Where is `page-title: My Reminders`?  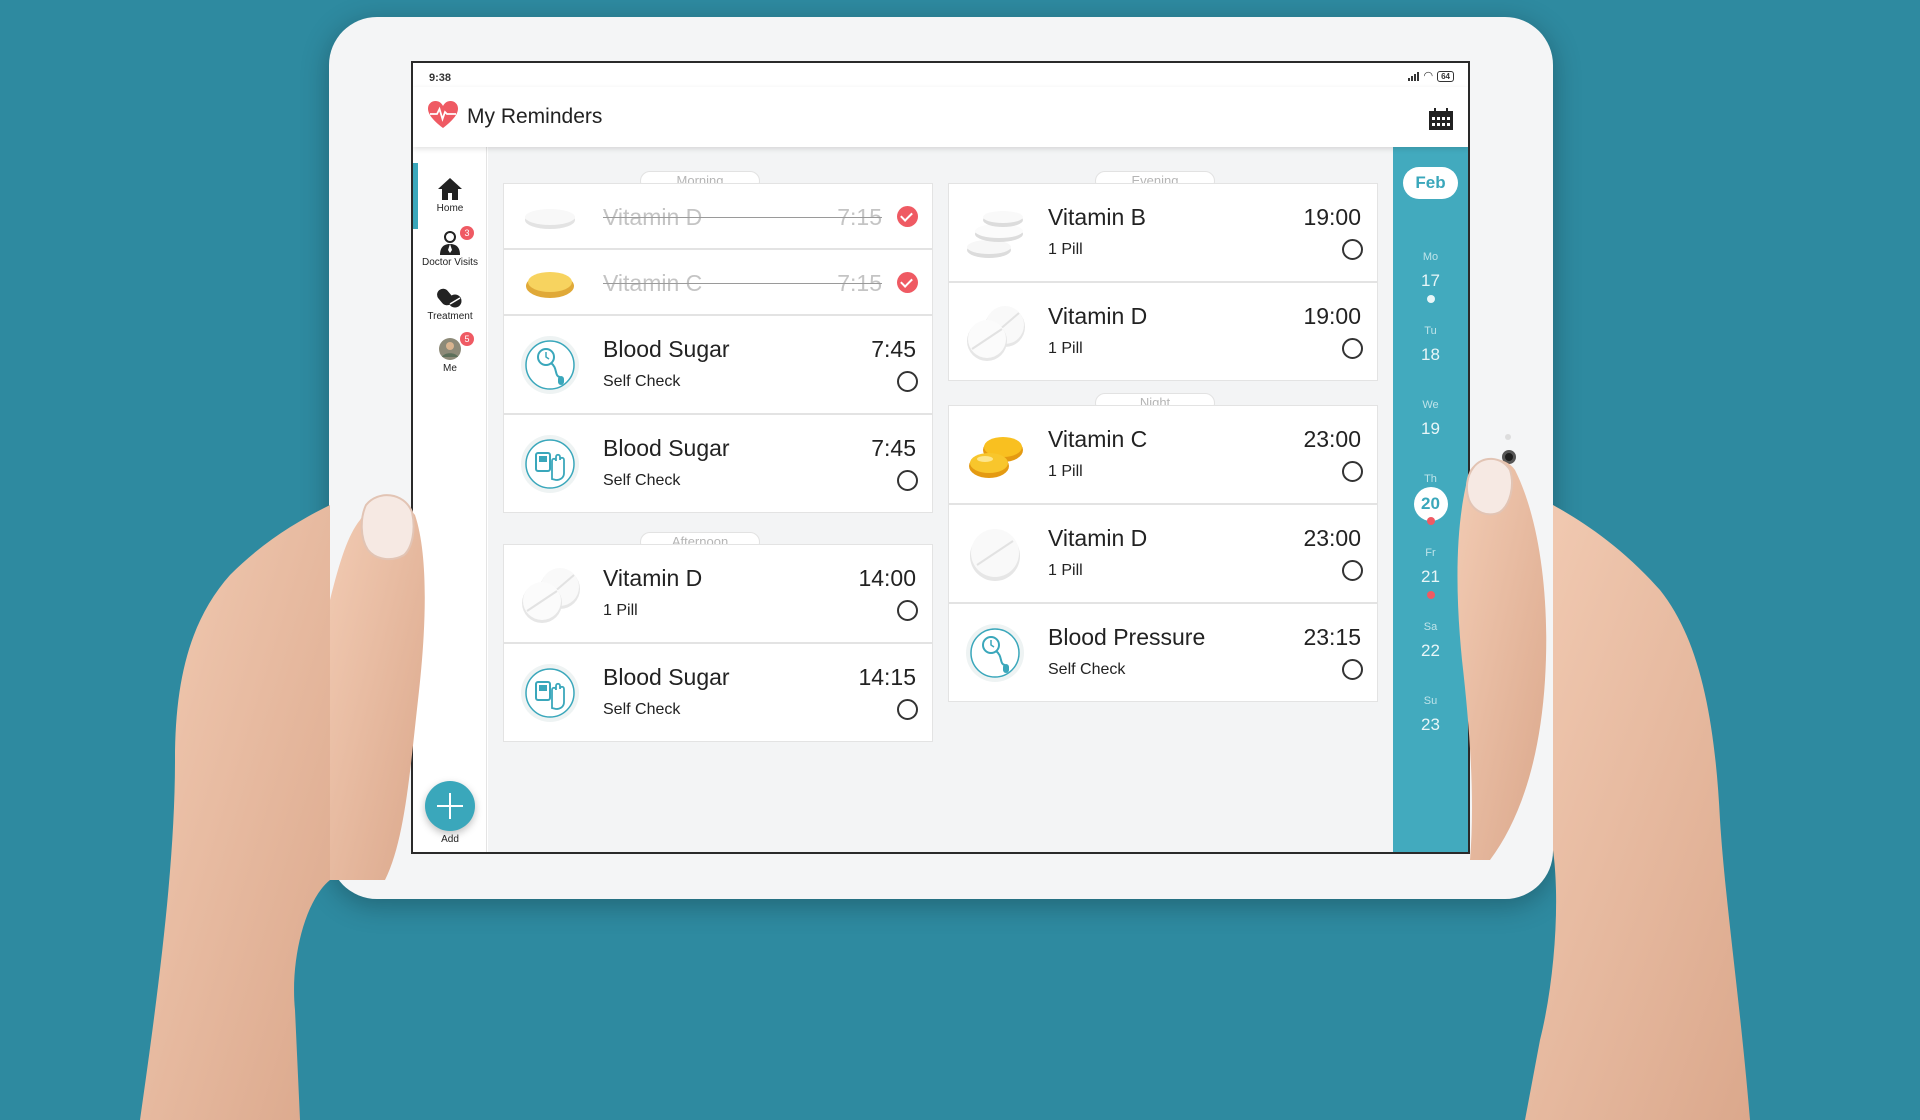
page-title: My Reminders is located at coordinates (535, 116).